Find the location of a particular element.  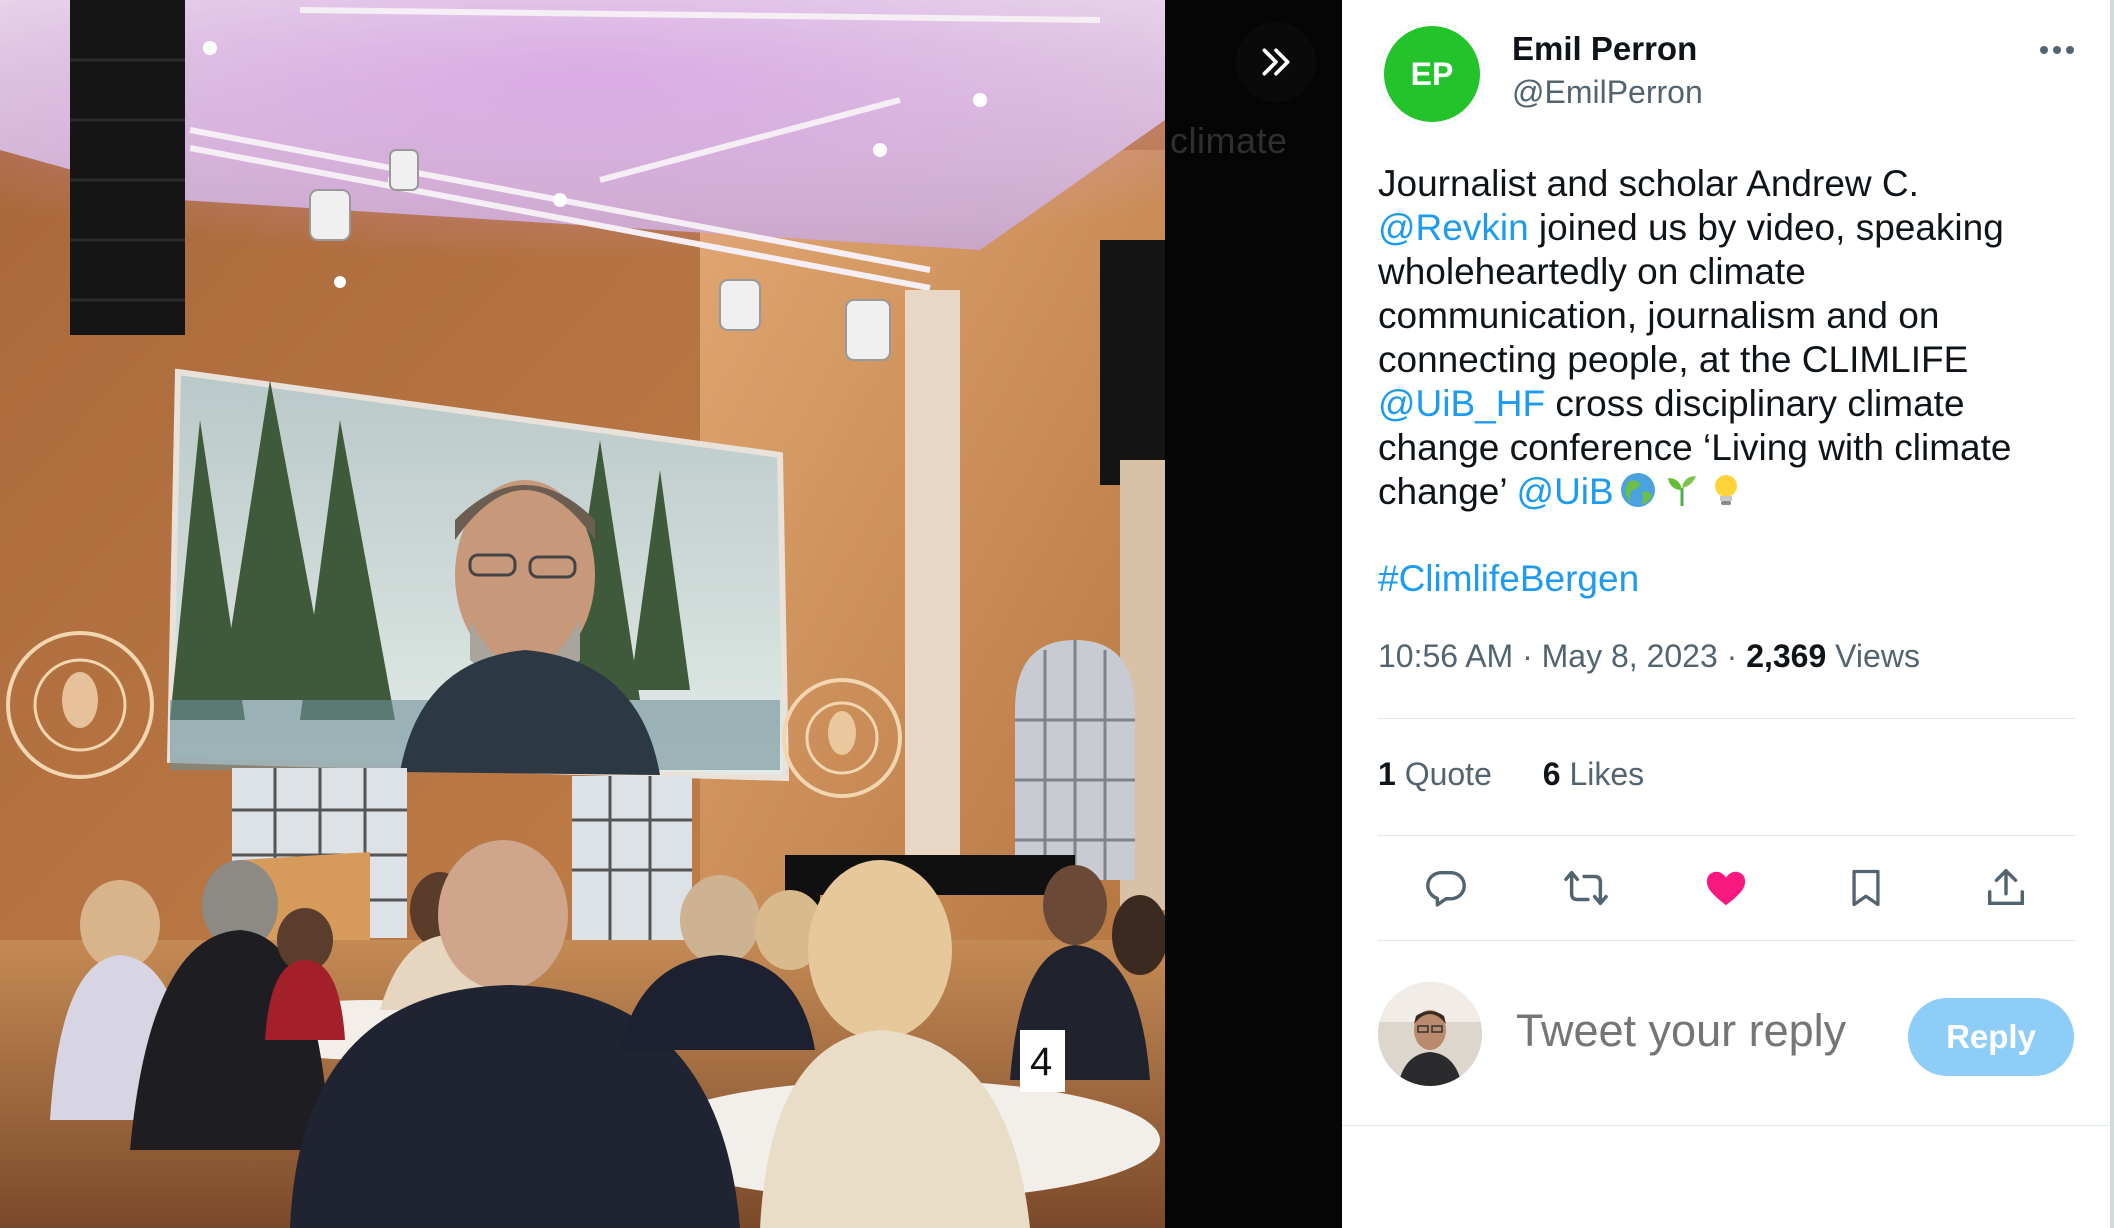

seedling-icon is located at coordinates (1682, 495).